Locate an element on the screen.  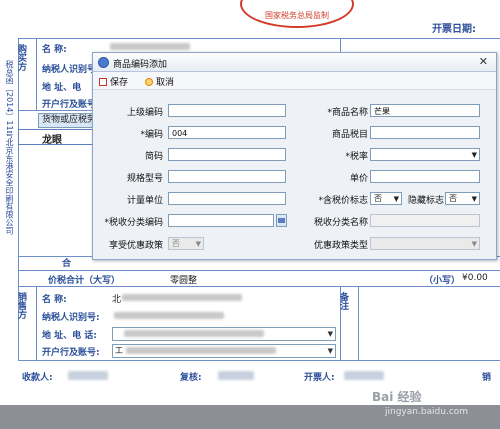
spec-label: 规格型号 is located at coordinates (144, 179).